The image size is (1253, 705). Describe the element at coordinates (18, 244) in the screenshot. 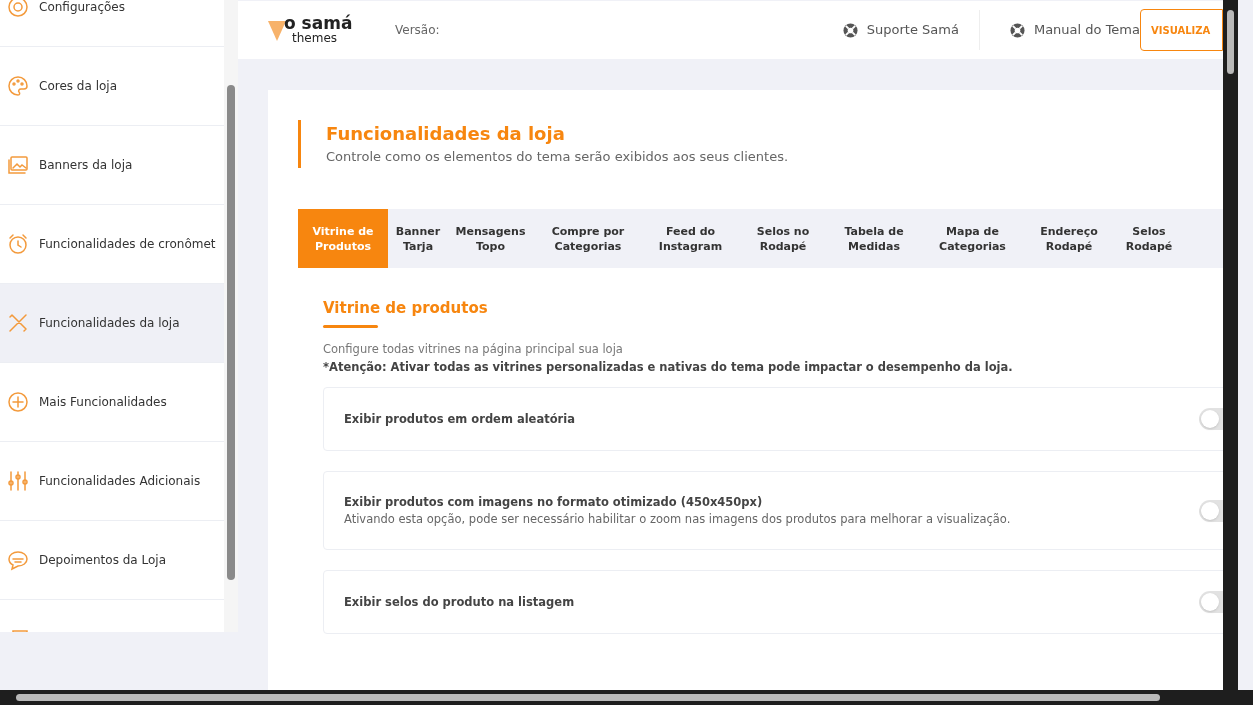

I see `alarm-clock-icon` at that location.